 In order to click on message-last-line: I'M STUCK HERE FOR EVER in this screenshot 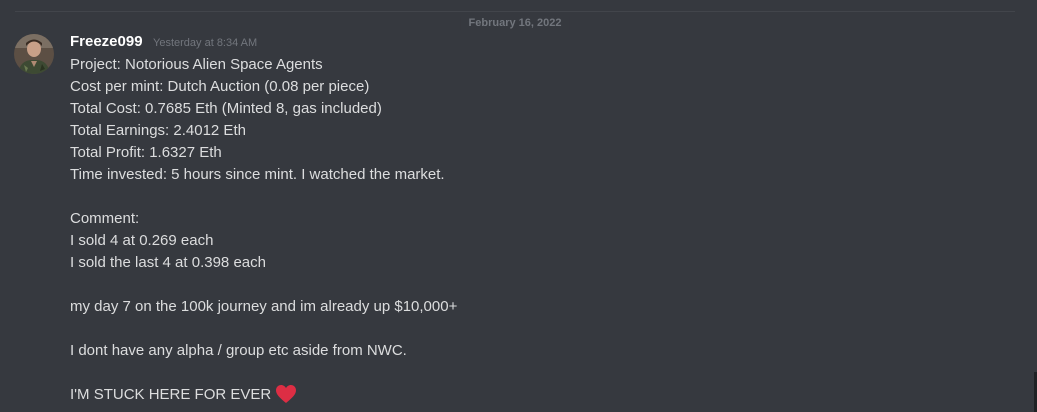, I will do `click(540, 395)`.